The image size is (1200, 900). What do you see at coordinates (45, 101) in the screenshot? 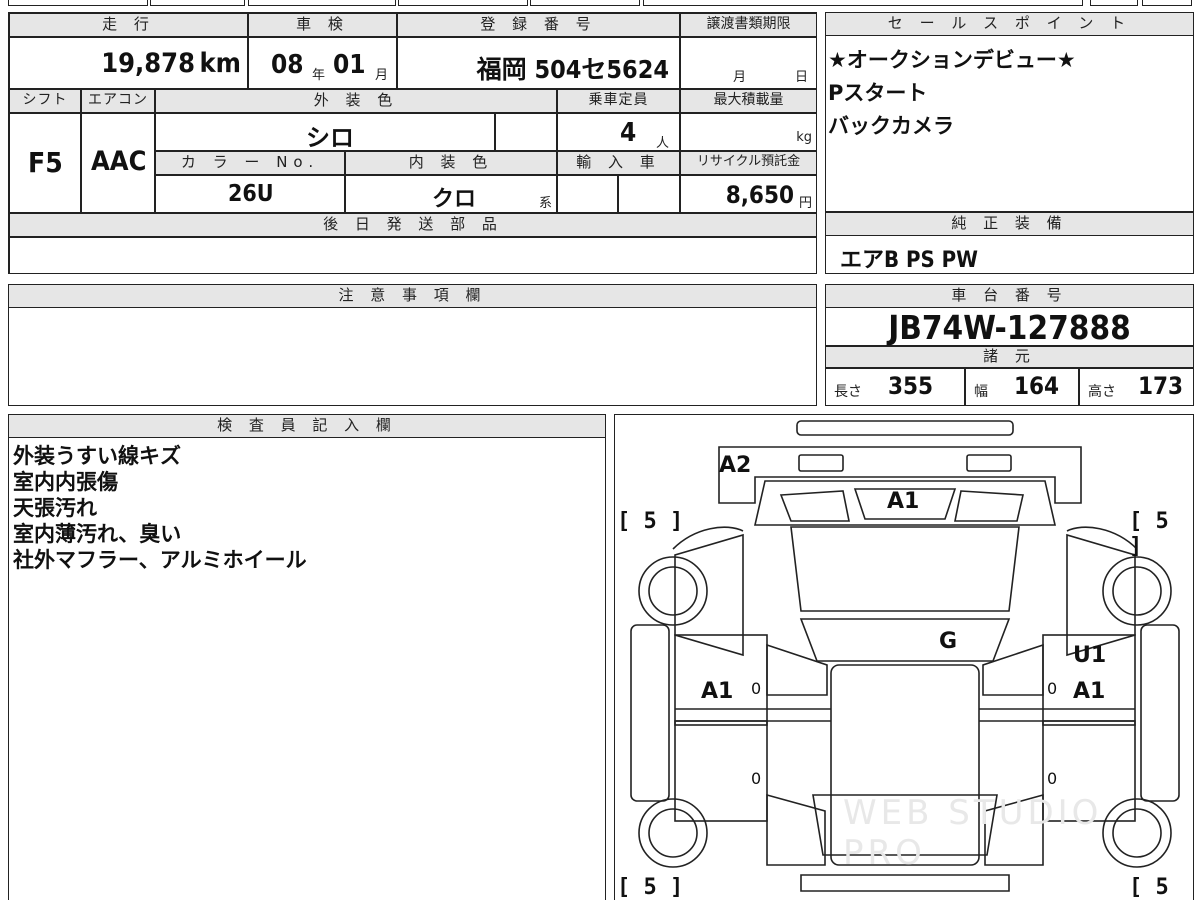
I see `shift-header: シフト` at bounding box center [45, 101].